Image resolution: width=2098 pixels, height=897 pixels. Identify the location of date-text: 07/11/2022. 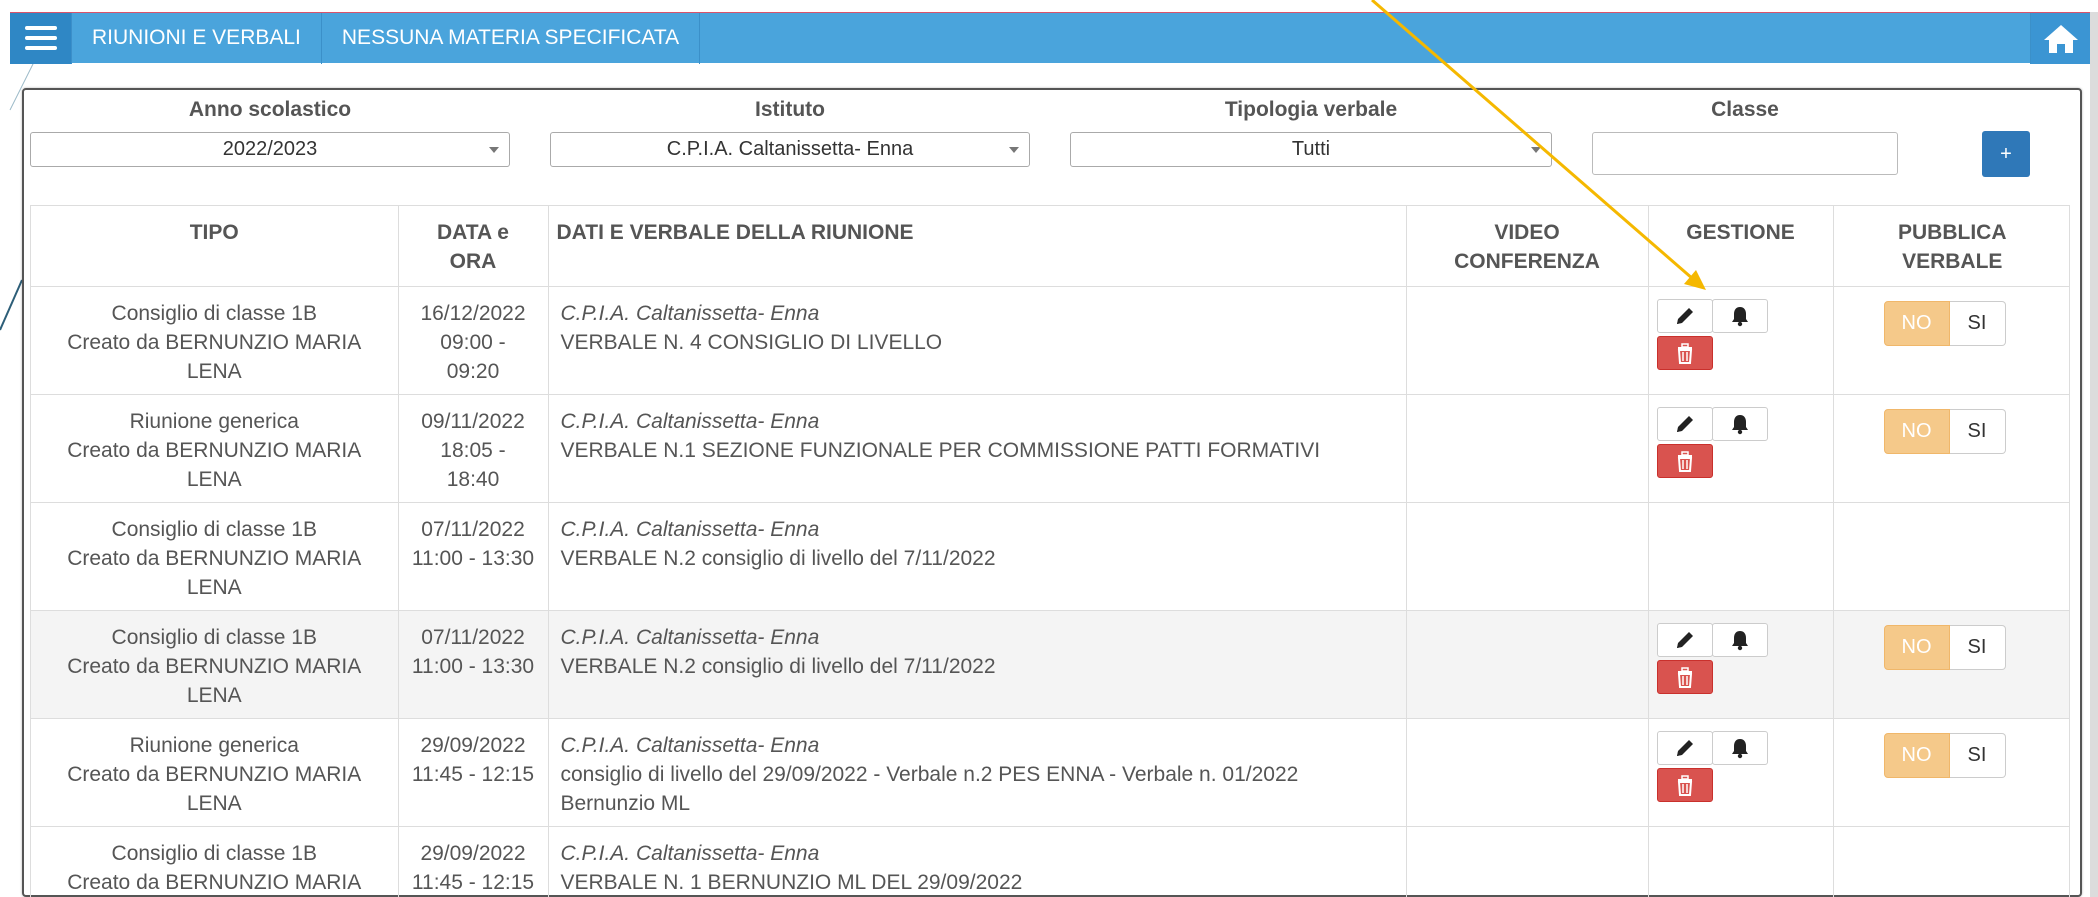
(473, 637).